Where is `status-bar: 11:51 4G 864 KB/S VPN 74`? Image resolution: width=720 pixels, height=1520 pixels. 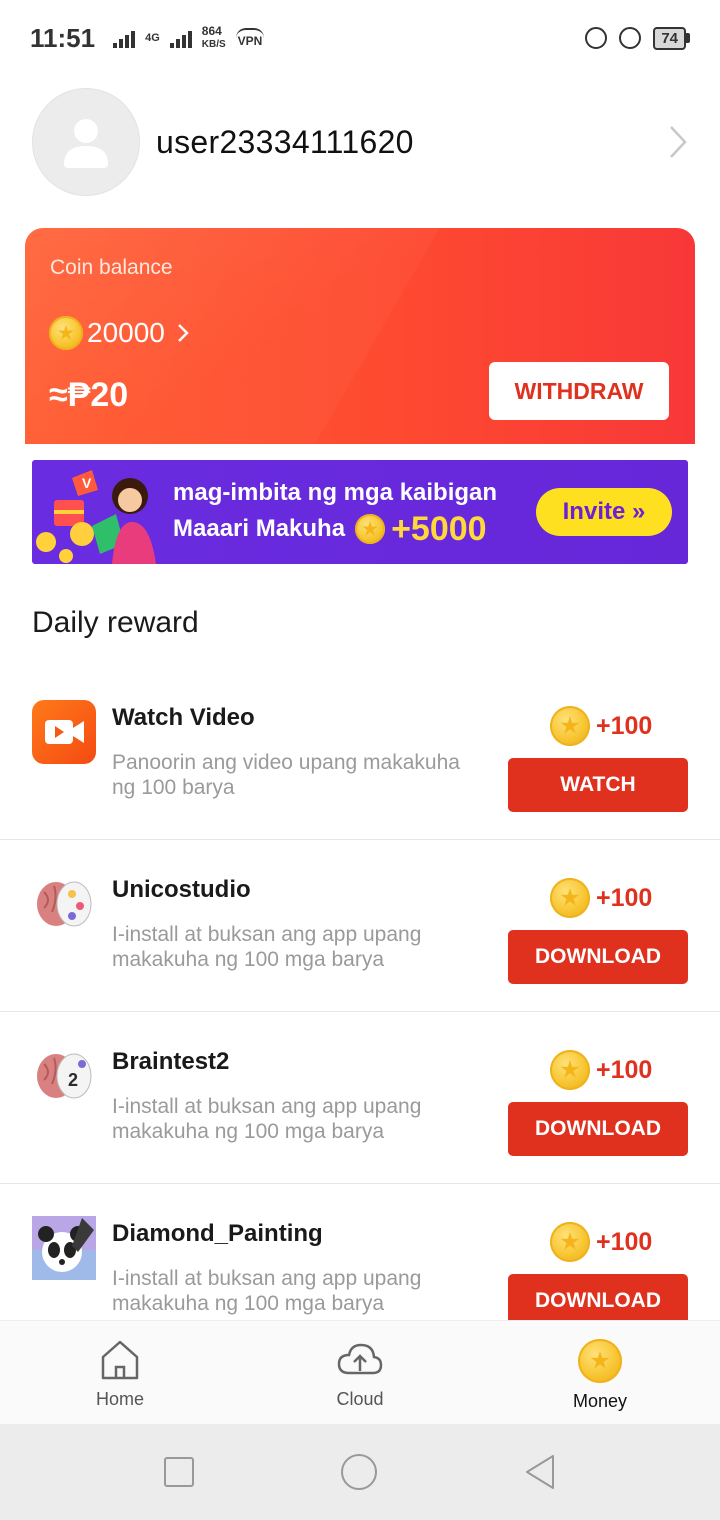 status-bar: 11:51 4G 864 KB/S VPN 74 is located at coordinates (360, 38).